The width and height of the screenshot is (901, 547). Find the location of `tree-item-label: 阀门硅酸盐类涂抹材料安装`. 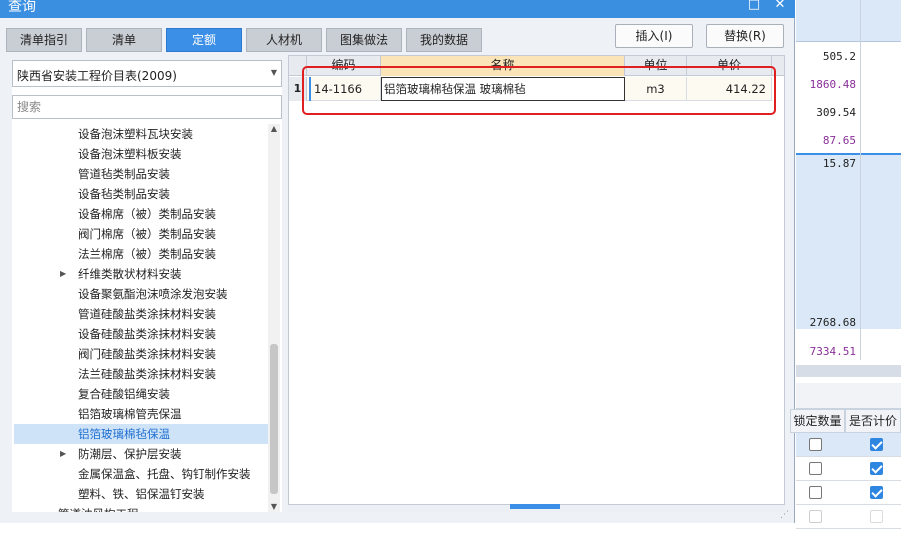

tree-item-label: 阀门硅酸盐类涂抹材料安装 is located at coordinates (147, 354).